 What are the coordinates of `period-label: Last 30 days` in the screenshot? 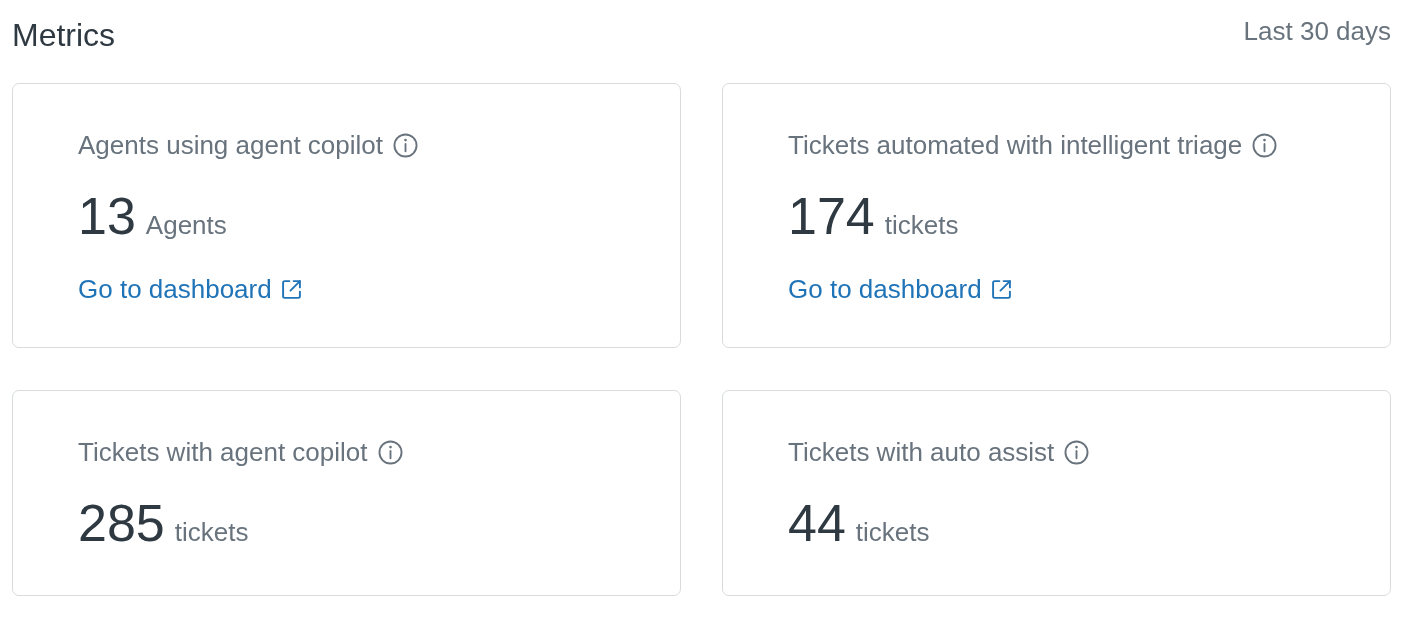 It's located at (1317, 31).